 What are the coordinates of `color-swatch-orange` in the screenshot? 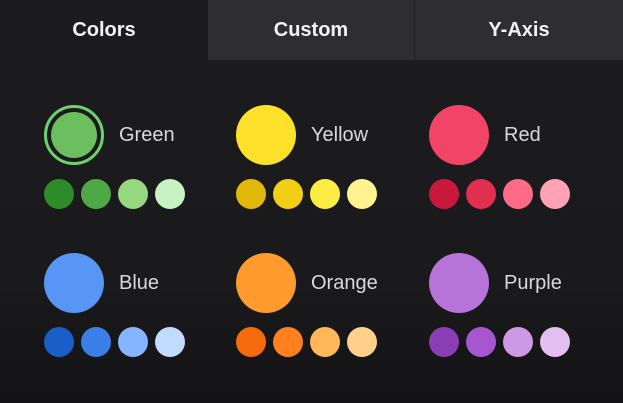 It's located at (266, 283).